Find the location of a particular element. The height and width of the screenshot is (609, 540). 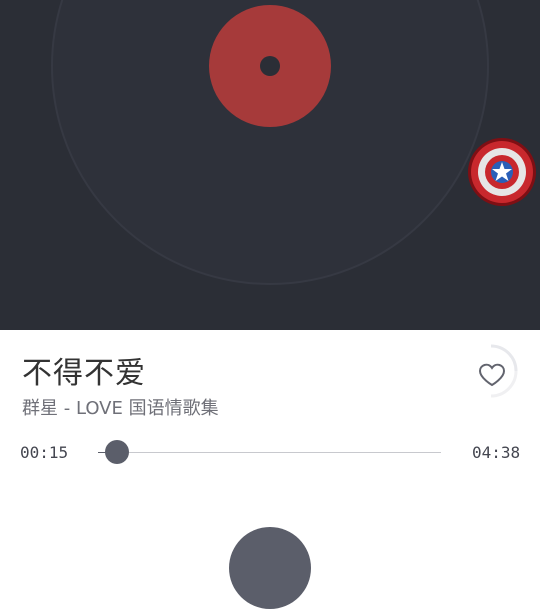

favorite-button is located at coordinates (491, 371).